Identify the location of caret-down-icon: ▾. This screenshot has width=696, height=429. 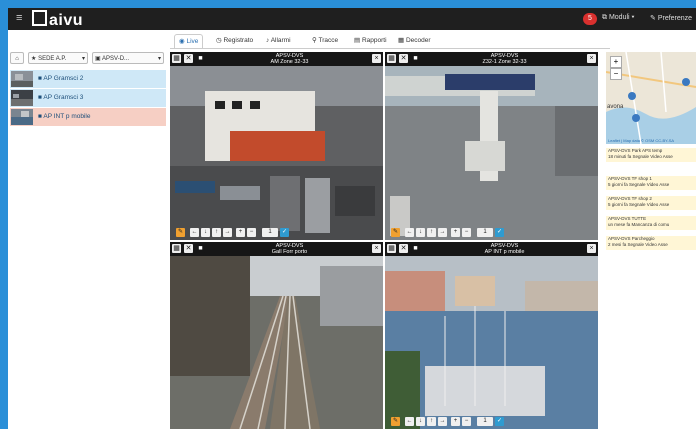
(159, 59).